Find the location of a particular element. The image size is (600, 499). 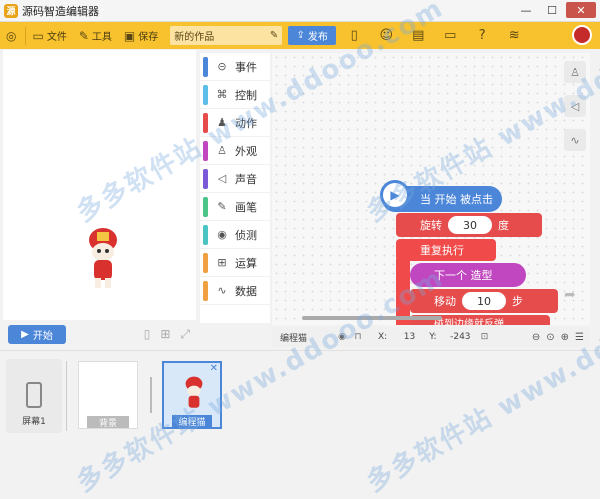

scrollbar-thumb is located at coordinates (372, 318).